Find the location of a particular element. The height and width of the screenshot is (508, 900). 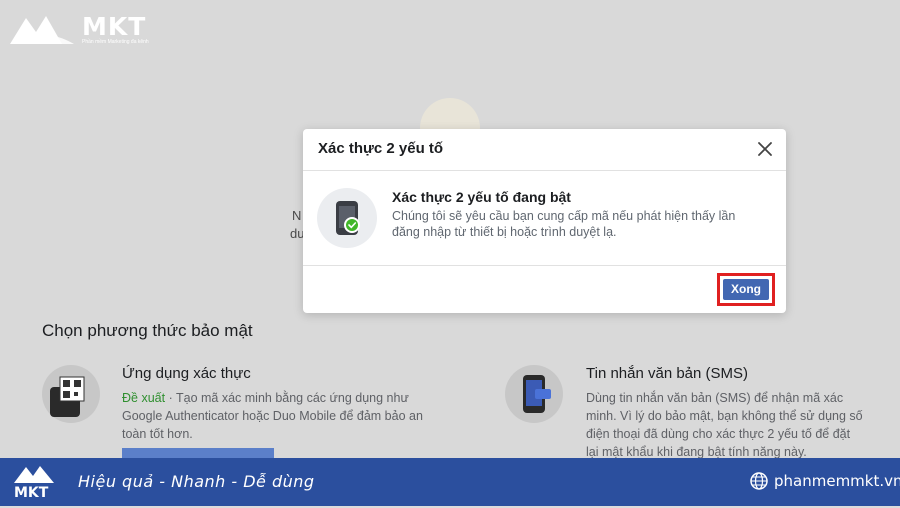

status-title: Xác thực 2 yếu tố đang bật is located at coordinates (481, 197).